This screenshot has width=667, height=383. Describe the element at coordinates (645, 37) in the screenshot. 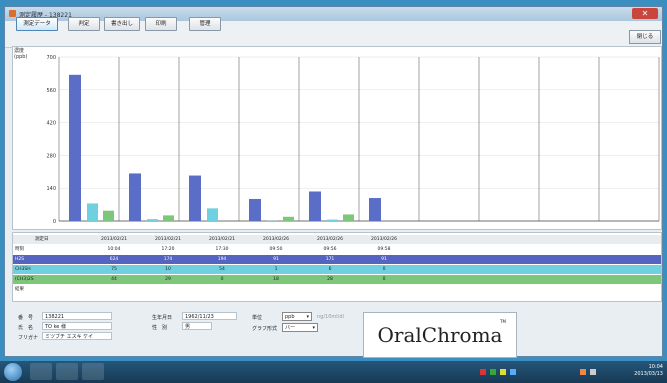

I see `close-button: 閉じる` at that location.